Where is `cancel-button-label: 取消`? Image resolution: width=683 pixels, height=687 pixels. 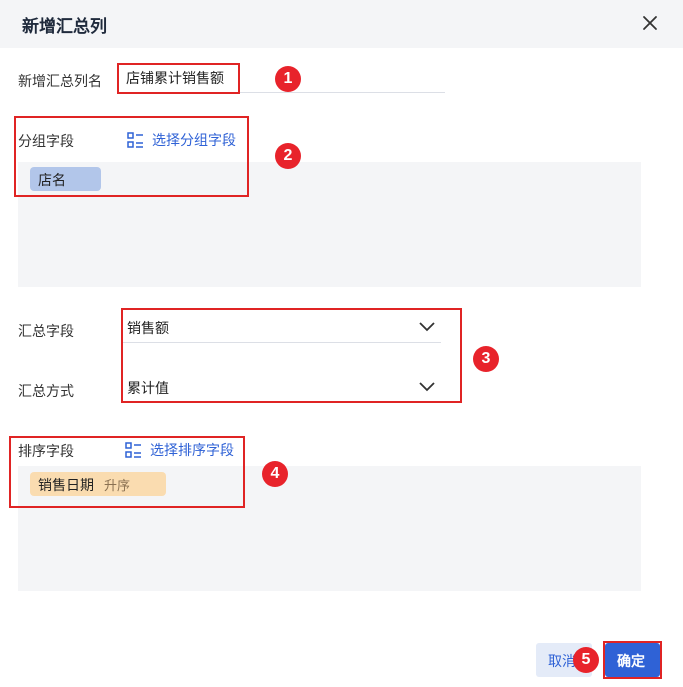
cancel-button-label: 取消 is located at coordinates (562, 662).